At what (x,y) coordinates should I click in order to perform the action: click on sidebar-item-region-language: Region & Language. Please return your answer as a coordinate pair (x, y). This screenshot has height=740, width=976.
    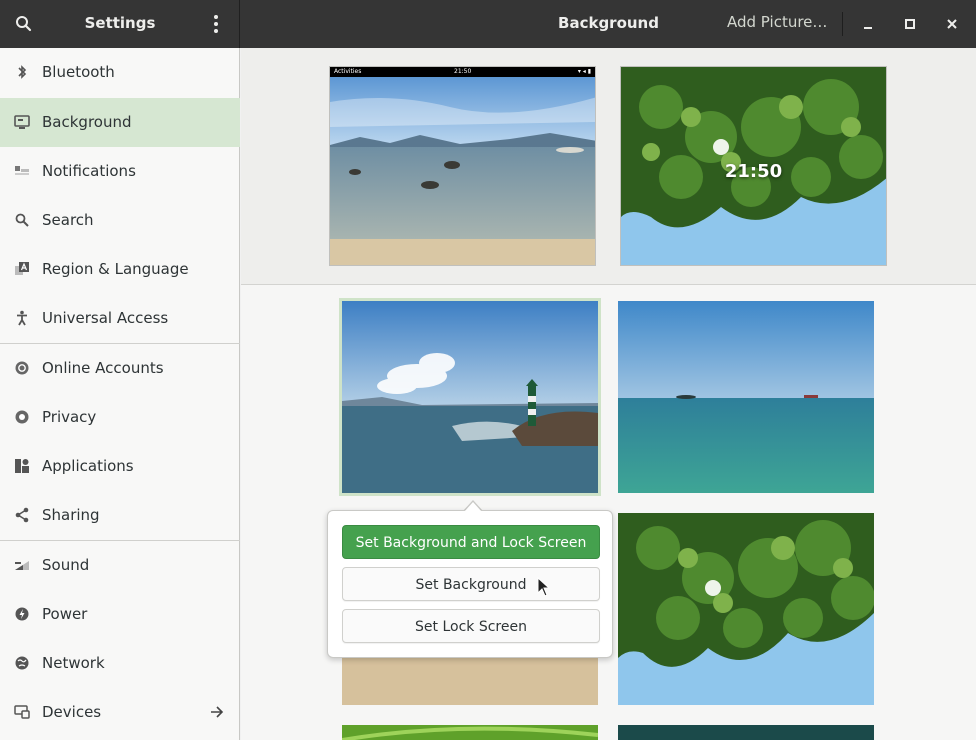
    Looking at the image, I should click on (120, 269).